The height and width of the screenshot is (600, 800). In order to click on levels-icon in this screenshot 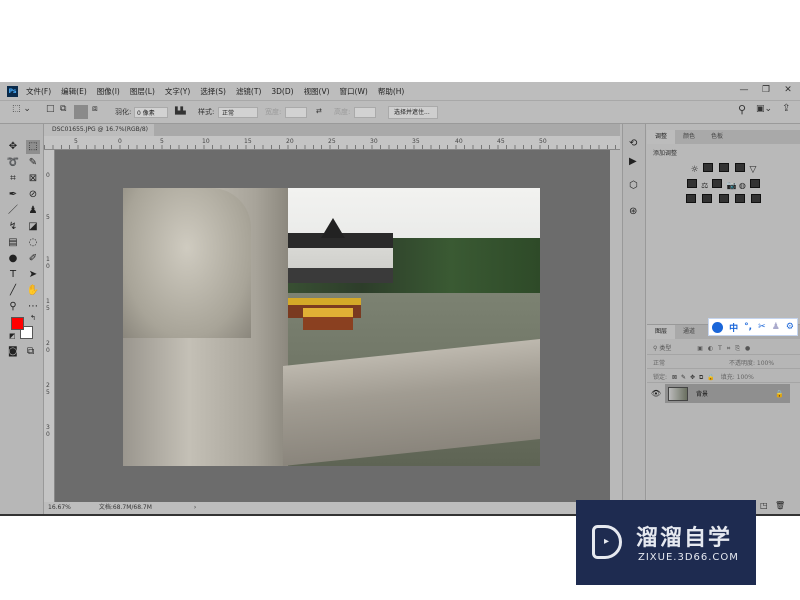, I will do `click(707, 167)`.